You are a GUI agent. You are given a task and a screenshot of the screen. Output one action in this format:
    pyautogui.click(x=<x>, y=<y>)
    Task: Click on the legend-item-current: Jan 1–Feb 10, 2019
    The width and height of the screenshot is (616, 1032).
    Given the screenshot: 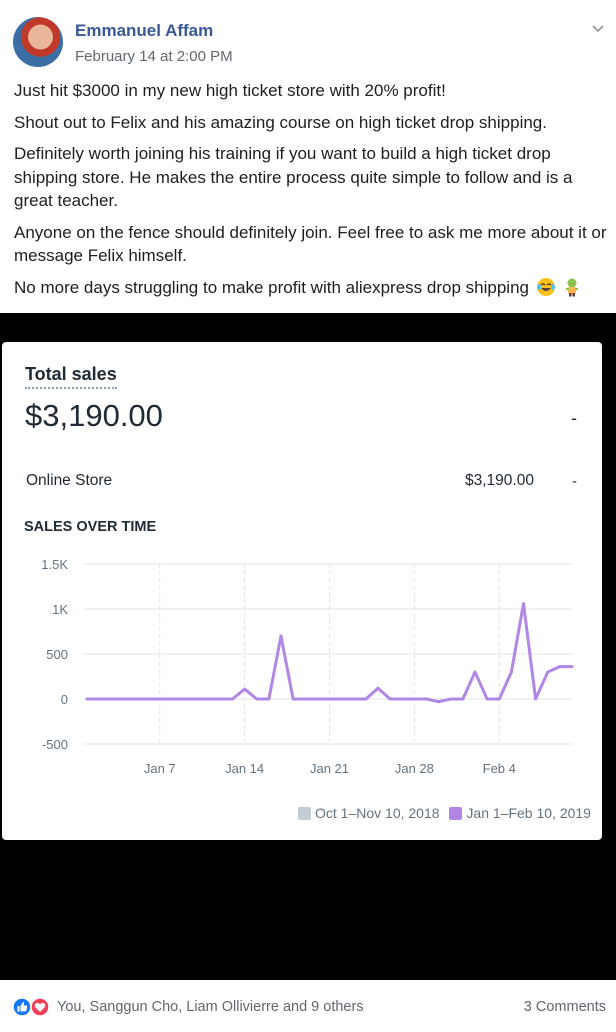 What is the action you would take?
    pyautogui.click(x=520, y=813)
    